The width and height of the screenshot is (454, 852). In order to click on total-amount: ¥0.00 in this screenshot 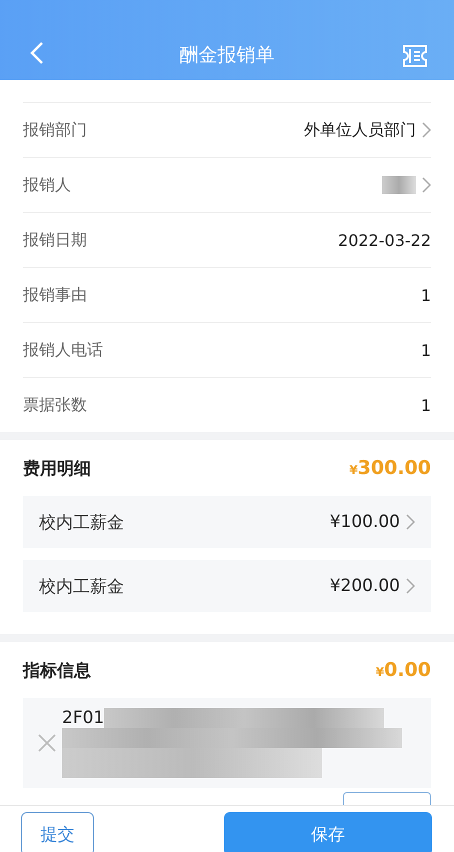, I will do `click(403, 670)`.